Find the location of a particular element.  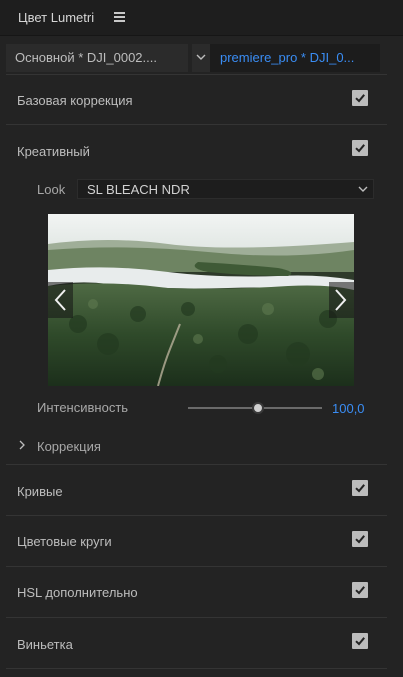

preview-next-button is located at coordinates (341, 300).